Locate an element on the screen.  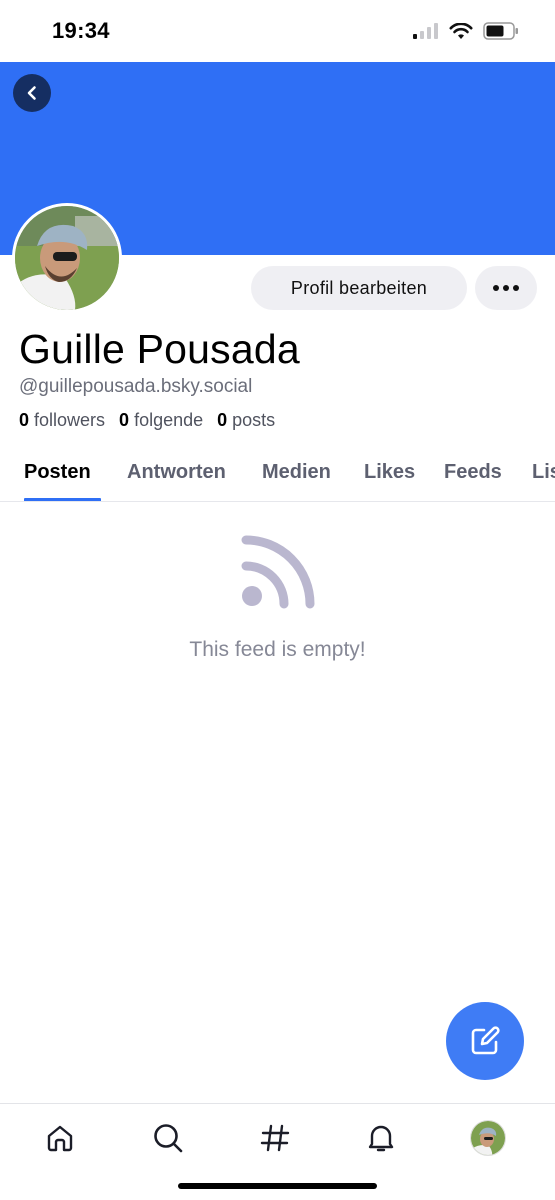
status-bar: 19:34 is located at coordinates (277, 31).